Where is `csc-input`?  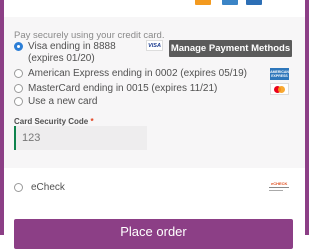 csc-input is located at coordinates (80, 138).